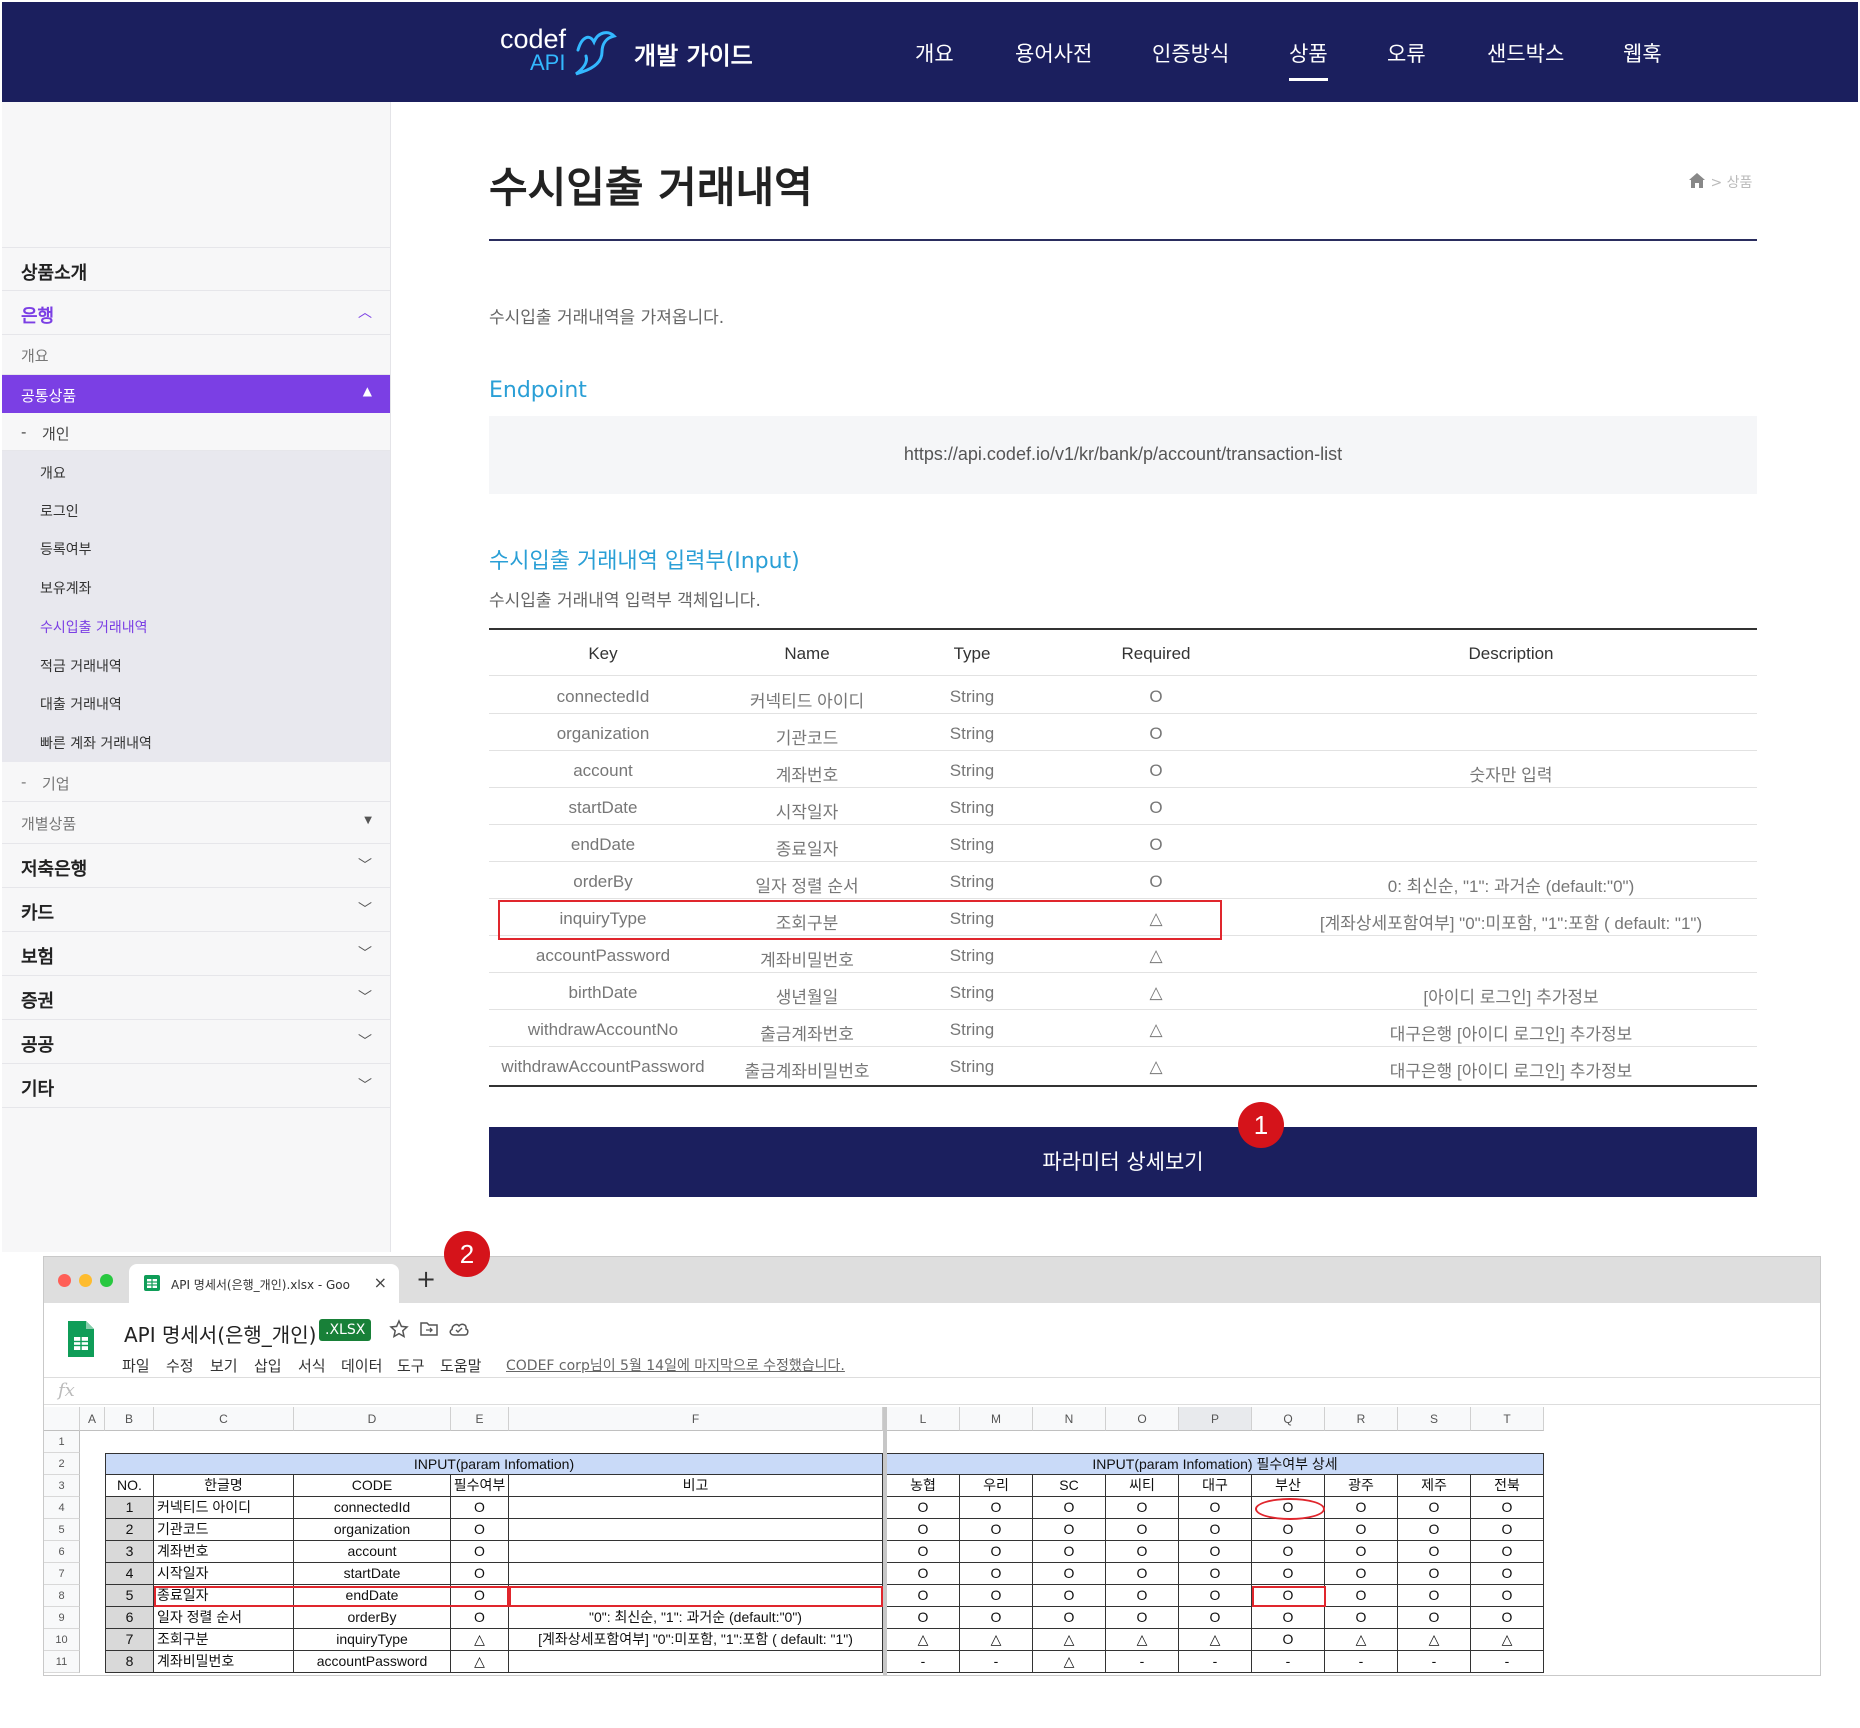 Image resolution: width=1860 pixels, height=1728 pixels. Describe the element at coordinates (224, 1574) in the screenshot. I see `cell-korean-name: 시작일자` at that location.